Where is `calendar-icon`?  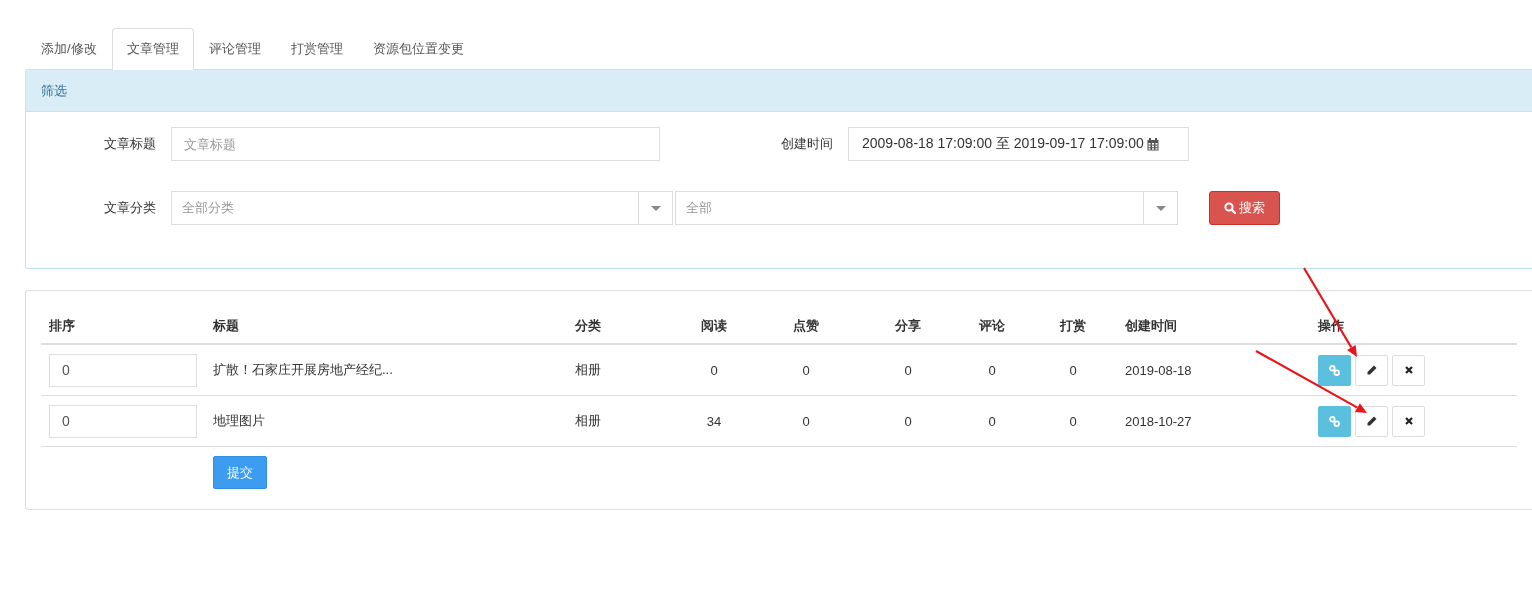 calendar-icon is located at coordinates (1152, 144).